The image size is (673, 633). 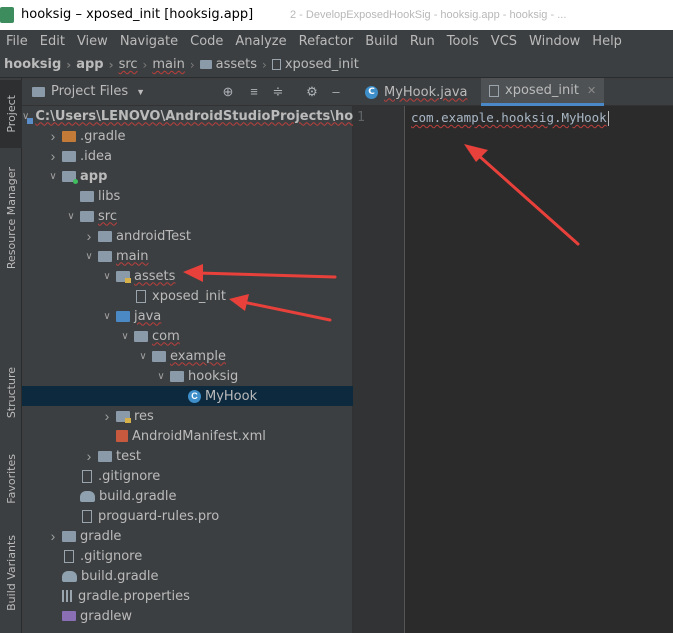 What do you see at coordinates (7, 15) in the screenshot?
I see `android-studio-icon` at bounding box center [7, 15].